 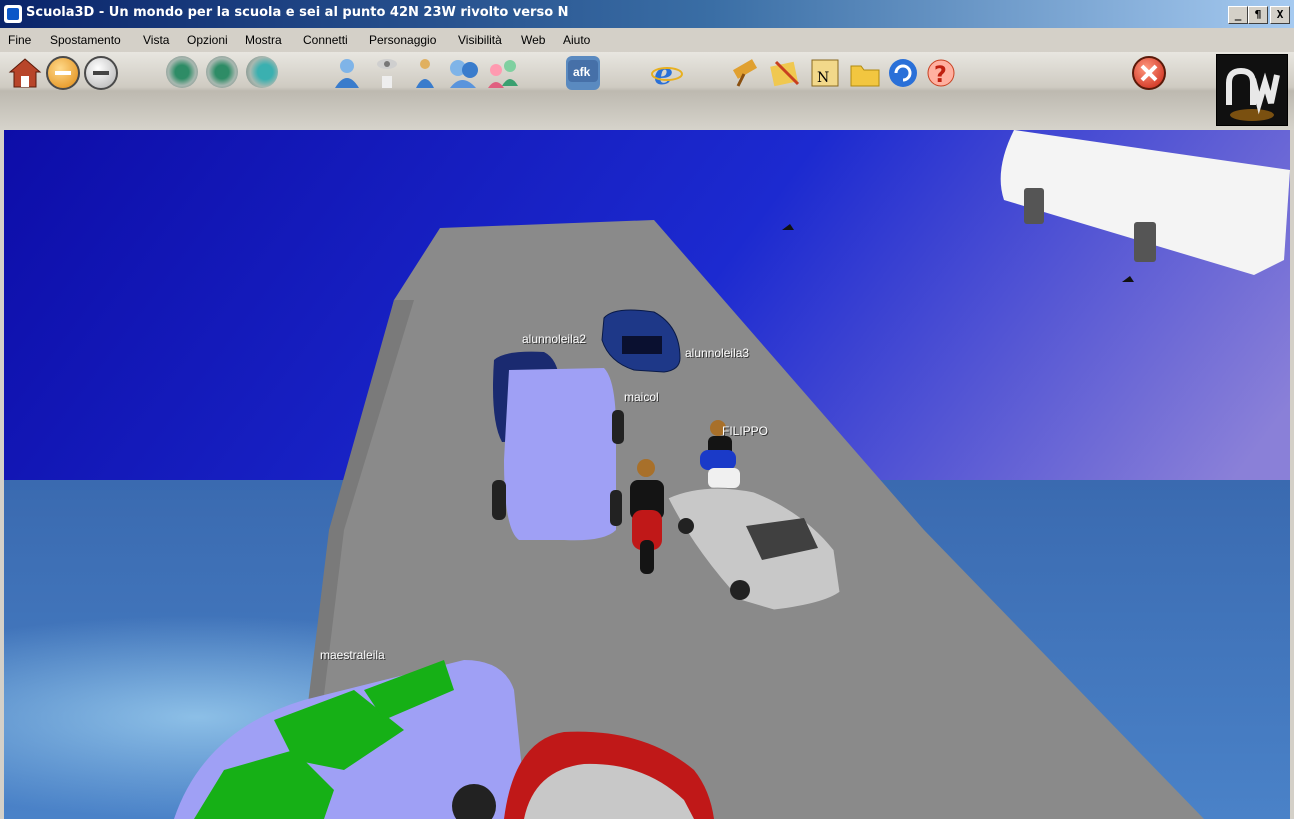 What do you see at coordinates (558, 454) in the screenshot?
I see `lilac-car-maicol` at bounding box center [558, 454].